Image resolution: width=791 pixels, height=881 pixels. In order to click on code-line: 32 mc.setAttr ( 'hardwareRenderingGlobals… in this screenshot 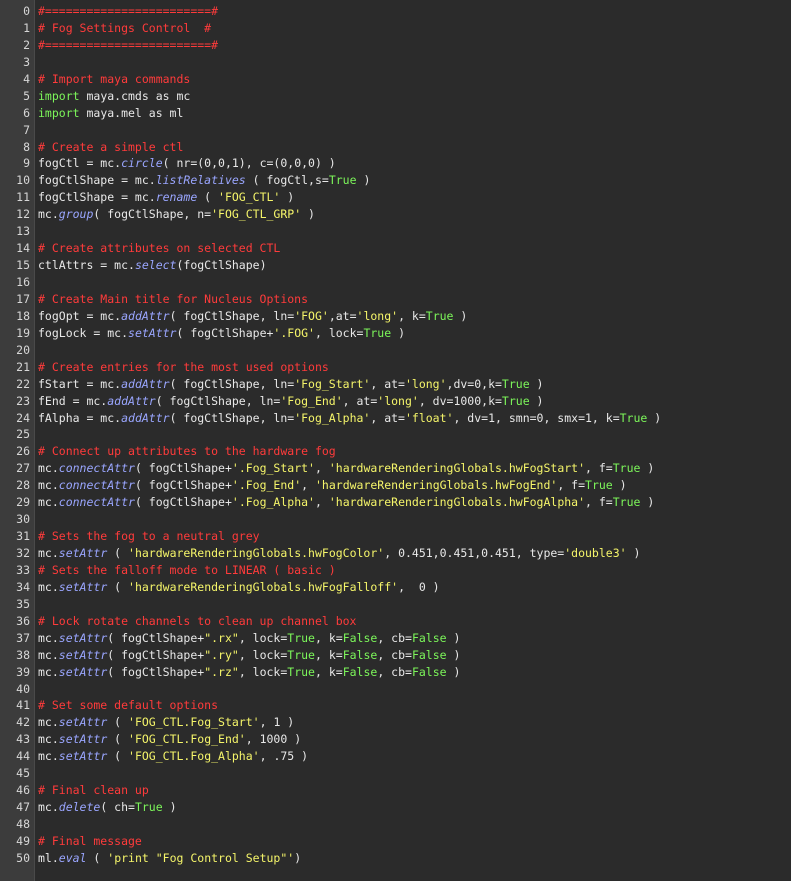, I will do `click(395, 553)`.